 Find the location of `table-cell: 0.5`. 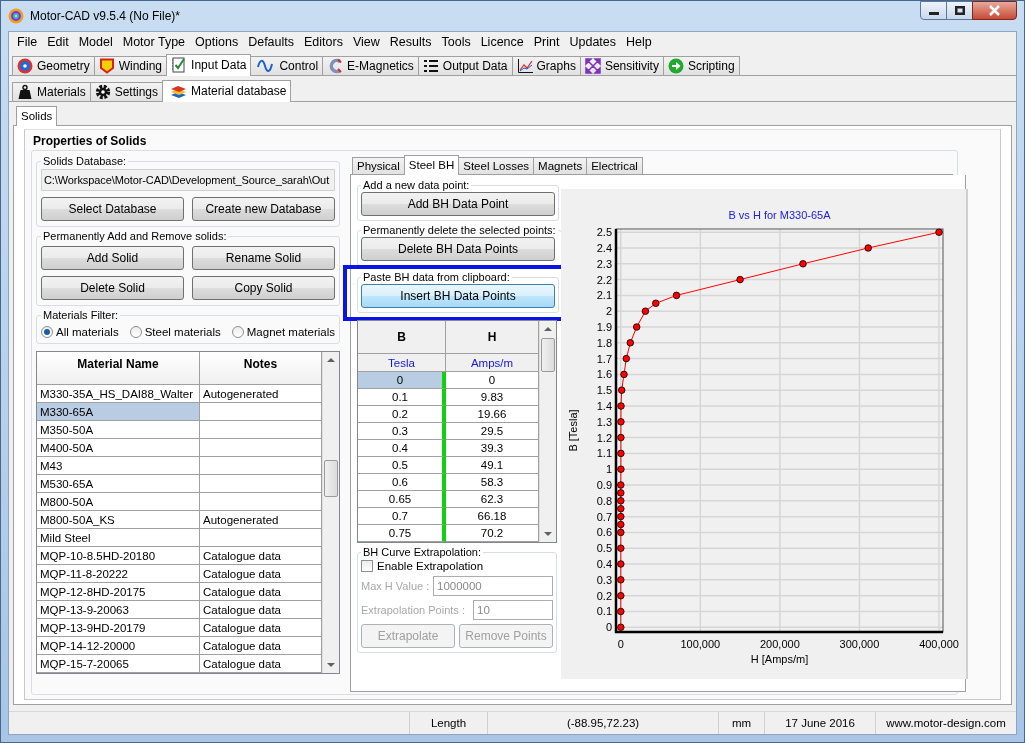

table-cell: 0.5 is located at coordinates (402, 465).